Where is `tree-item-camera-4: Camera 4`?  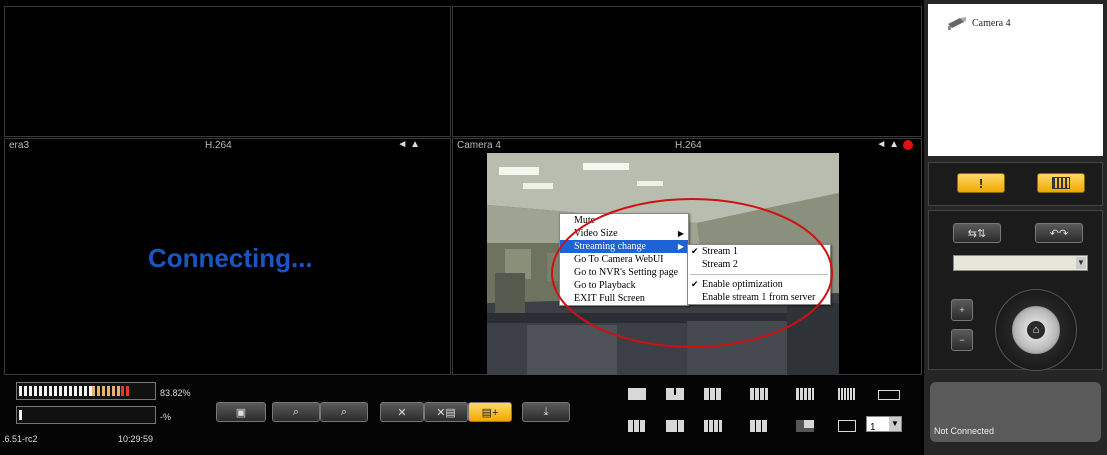 tree-item-camera-4: Camera 4 is located at coordinates (978, 23).